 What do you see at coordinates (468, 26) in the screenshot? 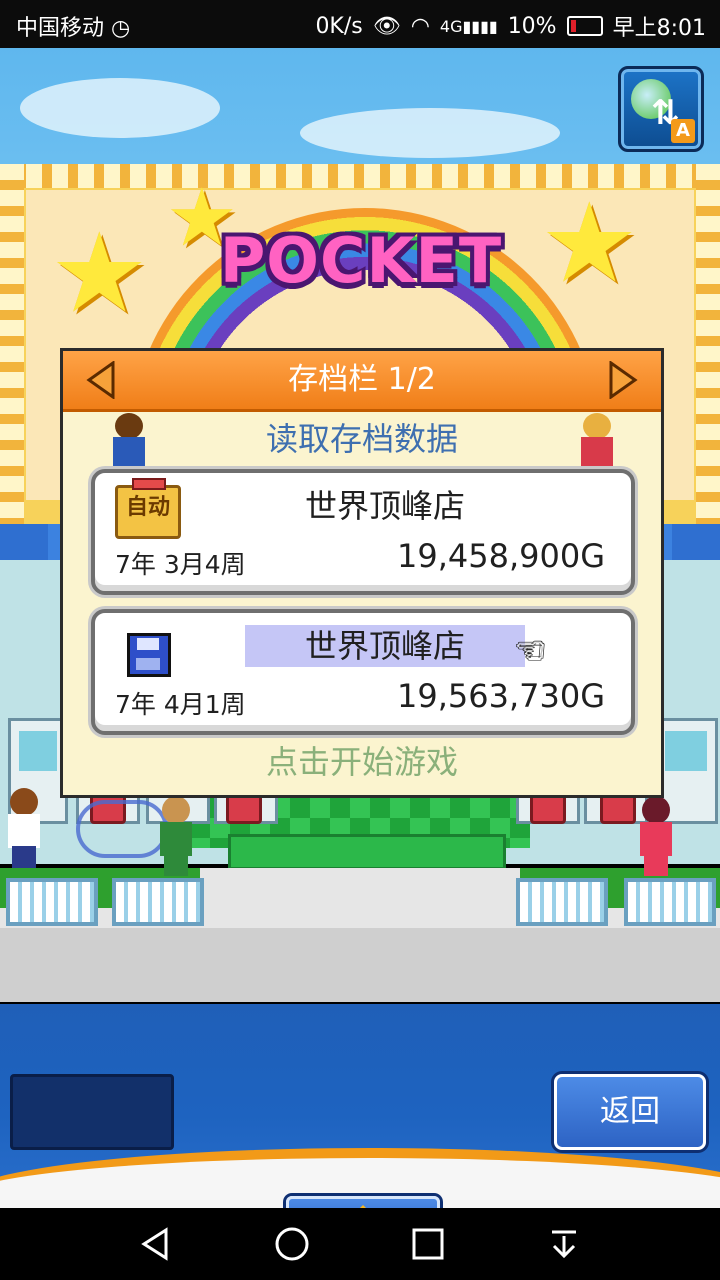
I see `signal-icon: 4G▮▮▮▮` at bounding box center [468, 26].